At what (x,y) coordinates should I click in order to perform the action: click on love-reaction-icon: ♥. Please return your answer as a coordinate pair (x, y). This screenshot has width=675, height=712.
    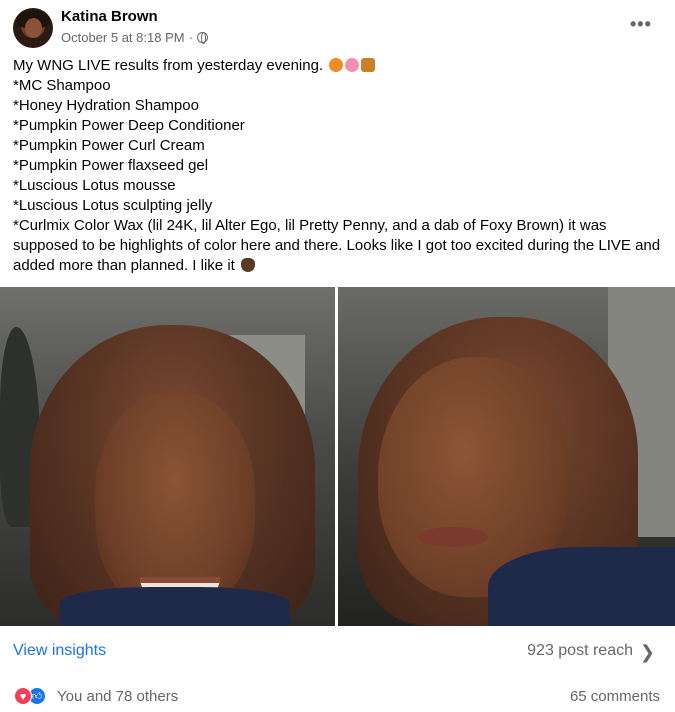
    Looking at the image, I should click on (23, 696).